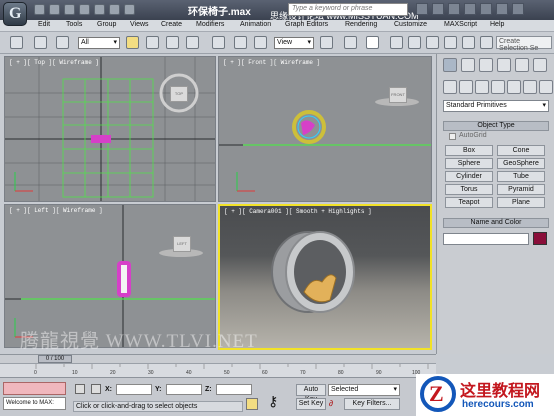 The width and height of the screenshot is (554, 416). Describe the element at coordinates (106, 24) in the screenshot. I see `menu-group: Group` at that location.